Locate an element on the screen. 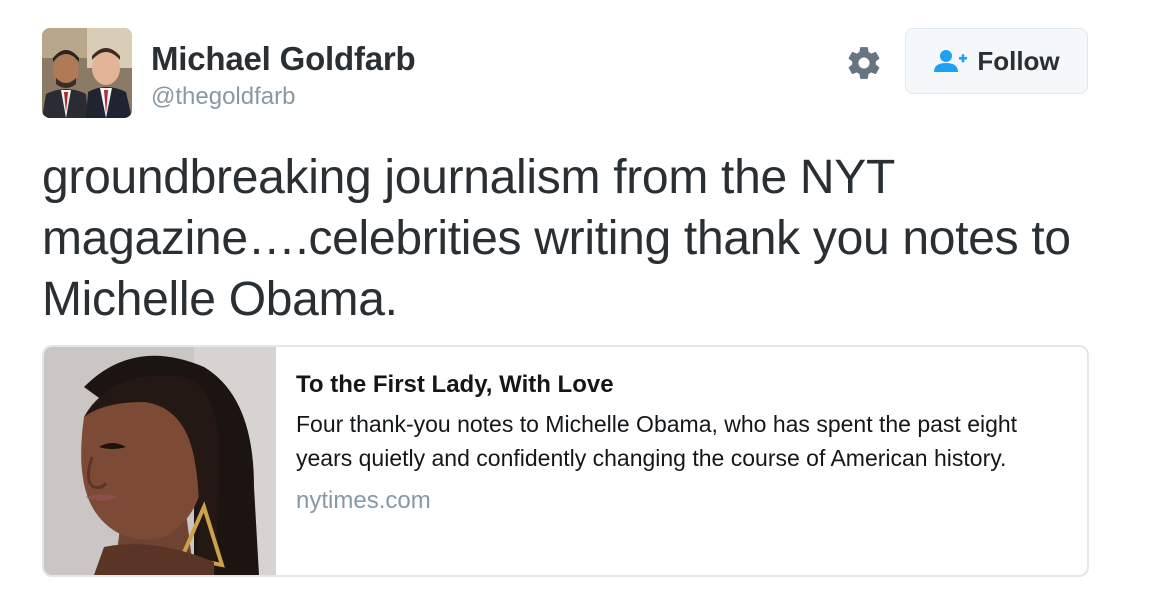 The height and width of the screenshot is (598, 1150). card-title: To the First Lady, With Love is located at coordinates (455, 384).